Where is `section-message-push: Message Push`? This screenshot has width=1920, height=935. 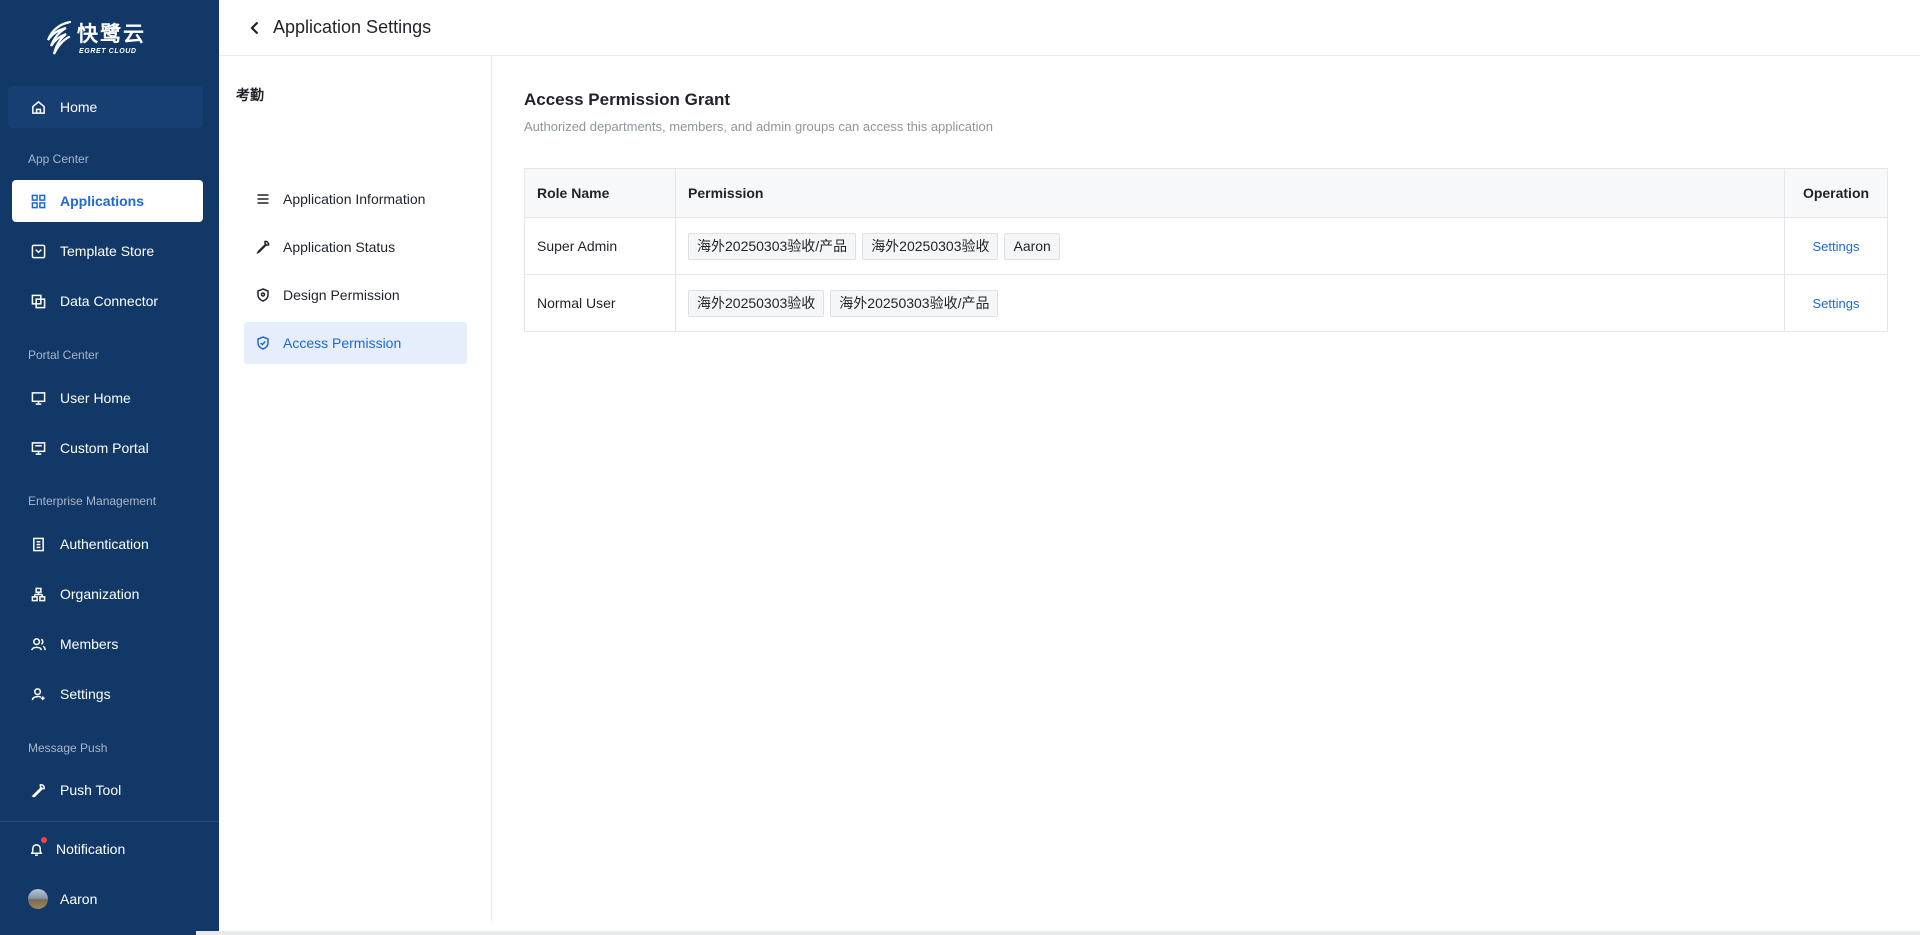 section-message-push: Message Push is located at coordinates (68, 748).